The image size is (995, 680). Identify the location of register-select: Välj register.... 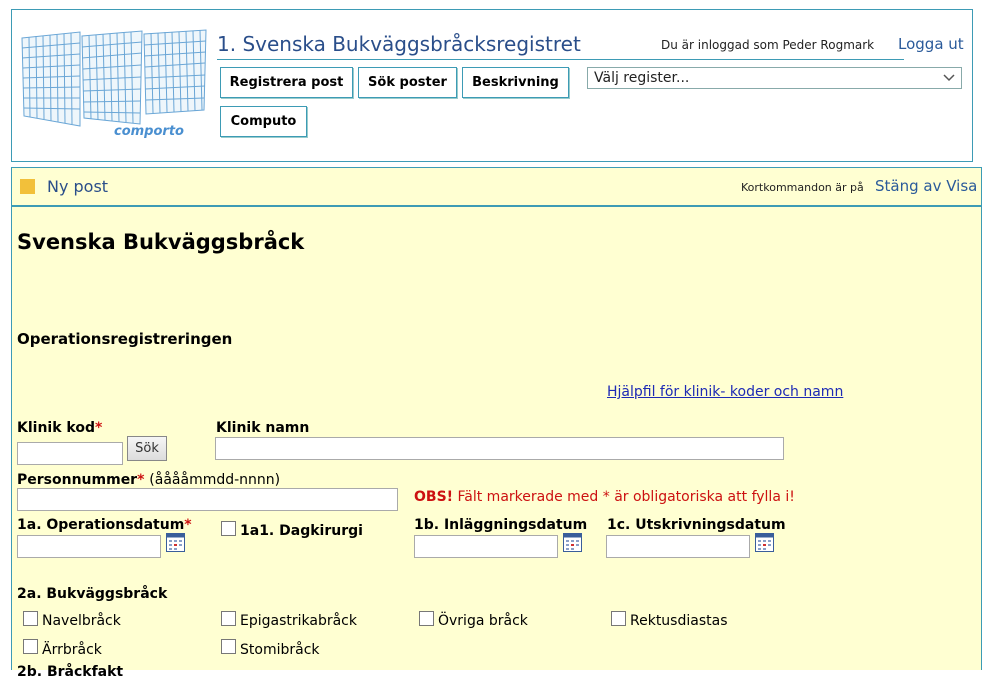
(774, 78).